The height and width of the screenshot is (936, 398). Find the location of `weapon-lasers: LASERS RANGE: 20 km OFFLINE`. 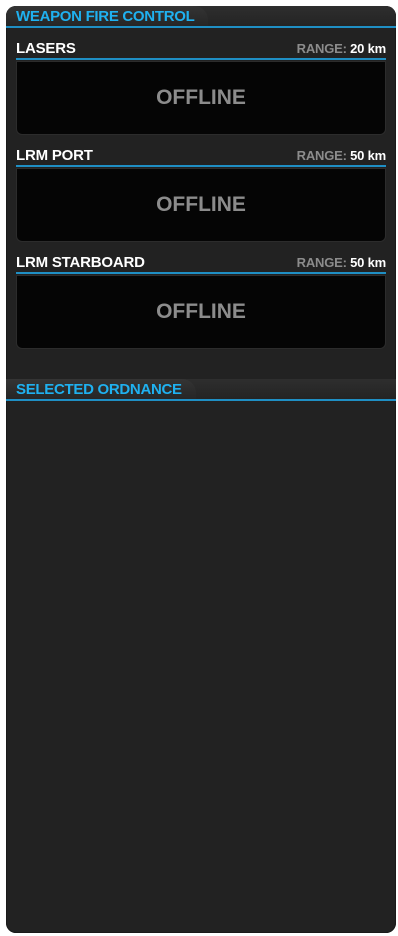

weapon-lasers: LASERS RANGE: 20 km OFFLINE is located at coordinates (201, 85).